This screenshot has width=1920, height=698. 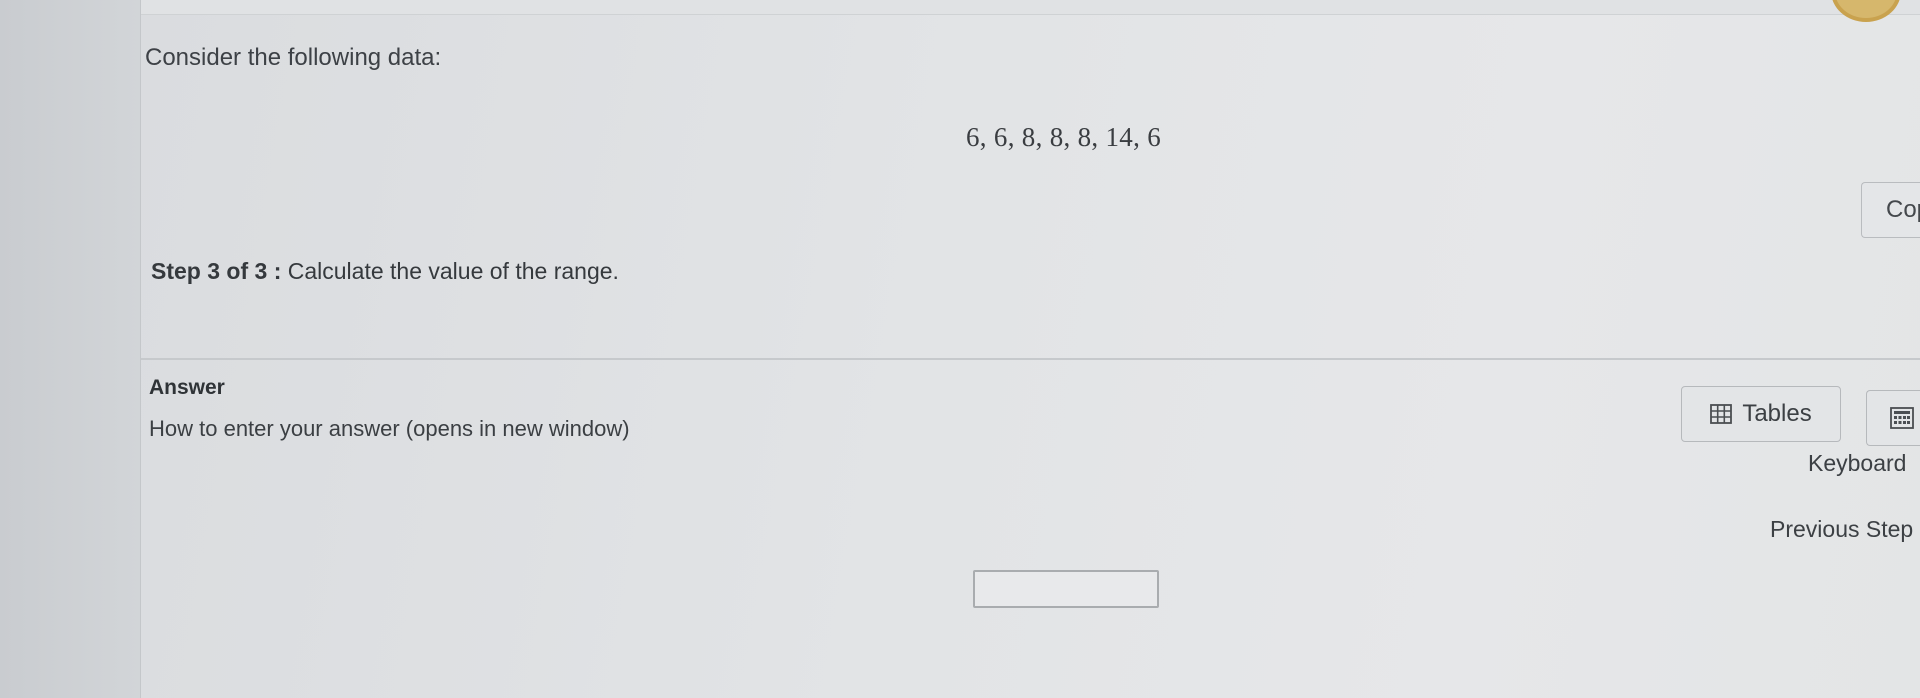 What do you see at coordinates (1903, 209) in the screenshot?
I see `copy-data-label: Cop` at bounding box center [1903, 209].